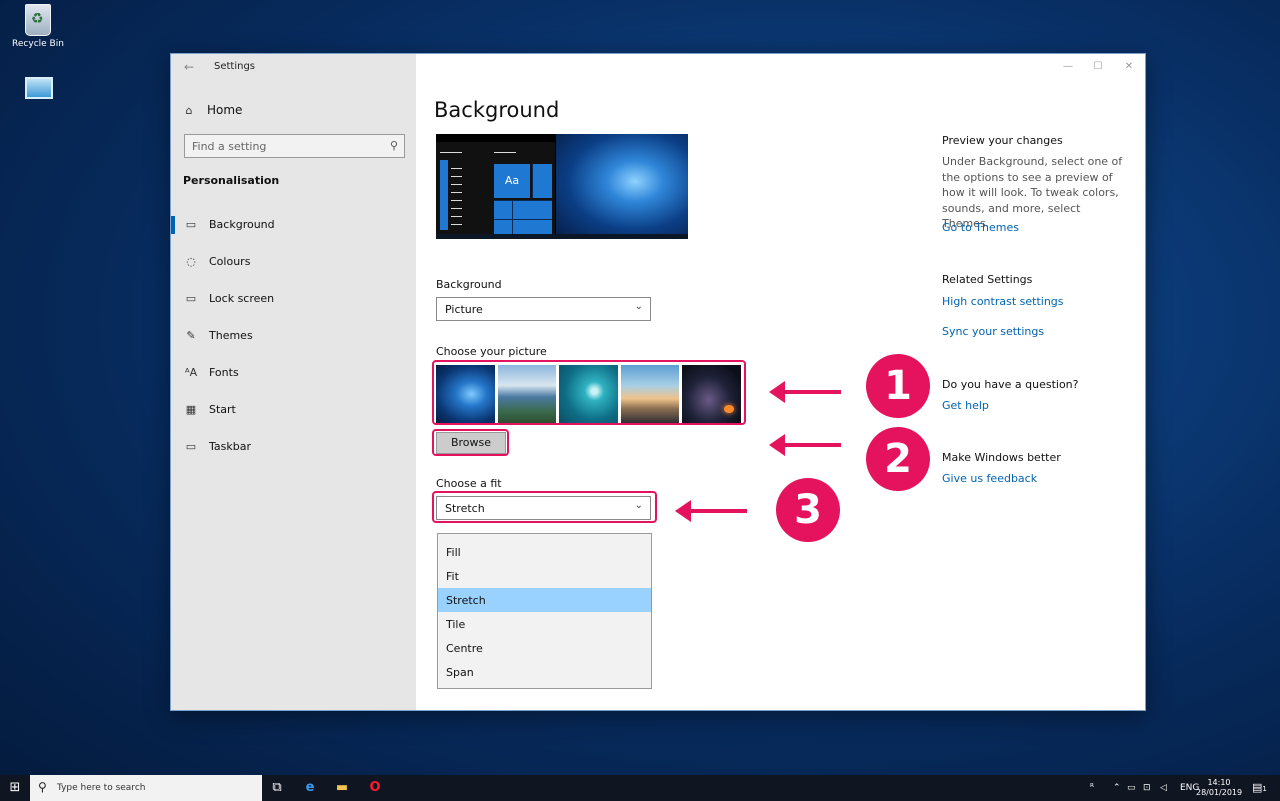  Describe the element at coordinates (1259, 788) in the screenshot. I see `action-center-icon: ▤1` at that location.